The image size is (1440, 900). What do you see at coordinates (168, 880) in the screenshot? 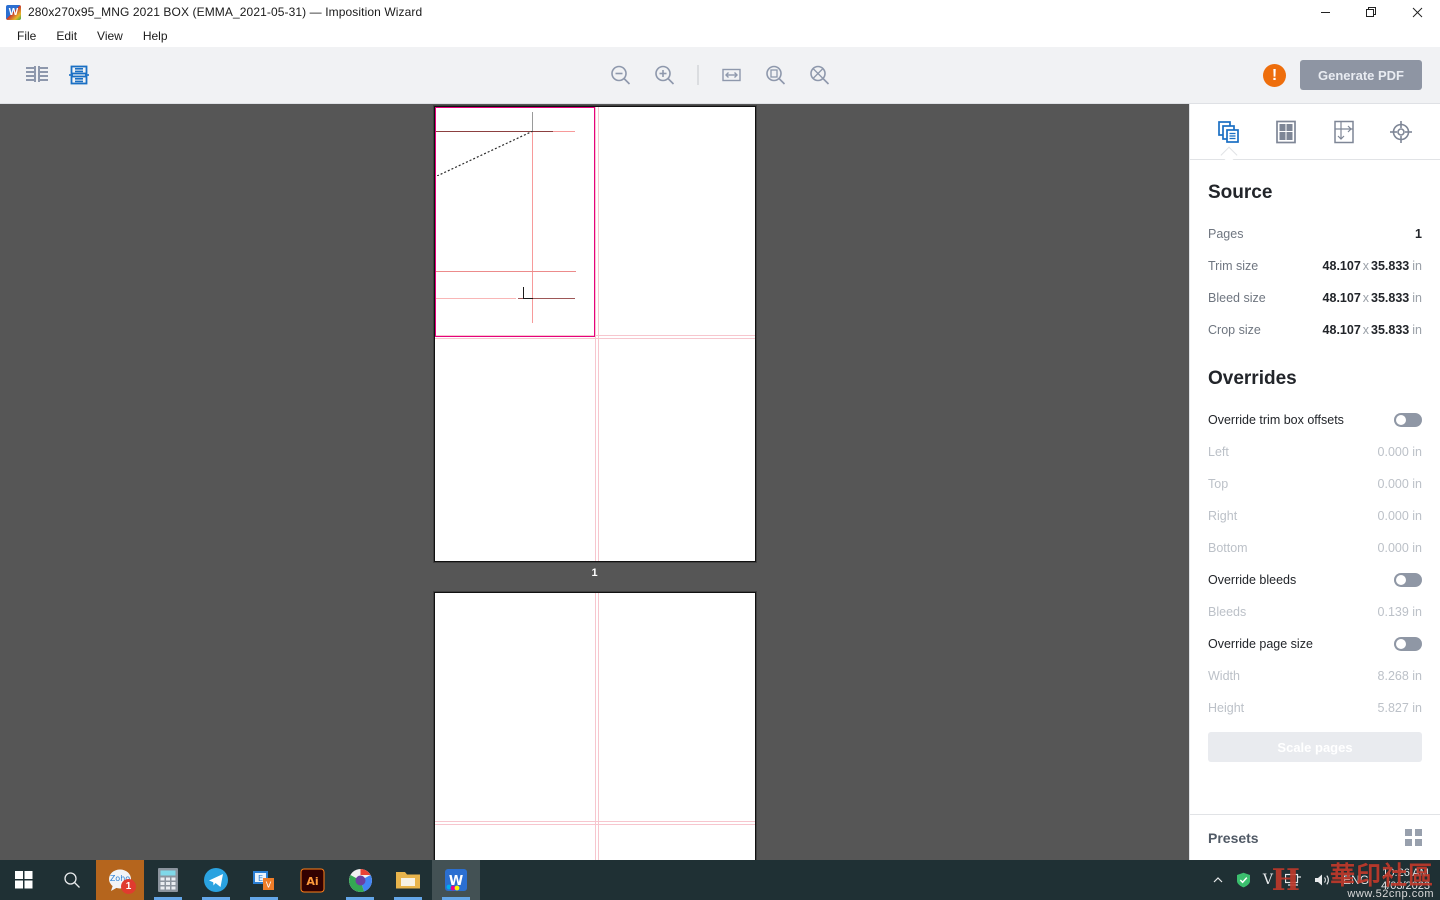
I see `taskbar-calculator` at bounding box center [168, 880].